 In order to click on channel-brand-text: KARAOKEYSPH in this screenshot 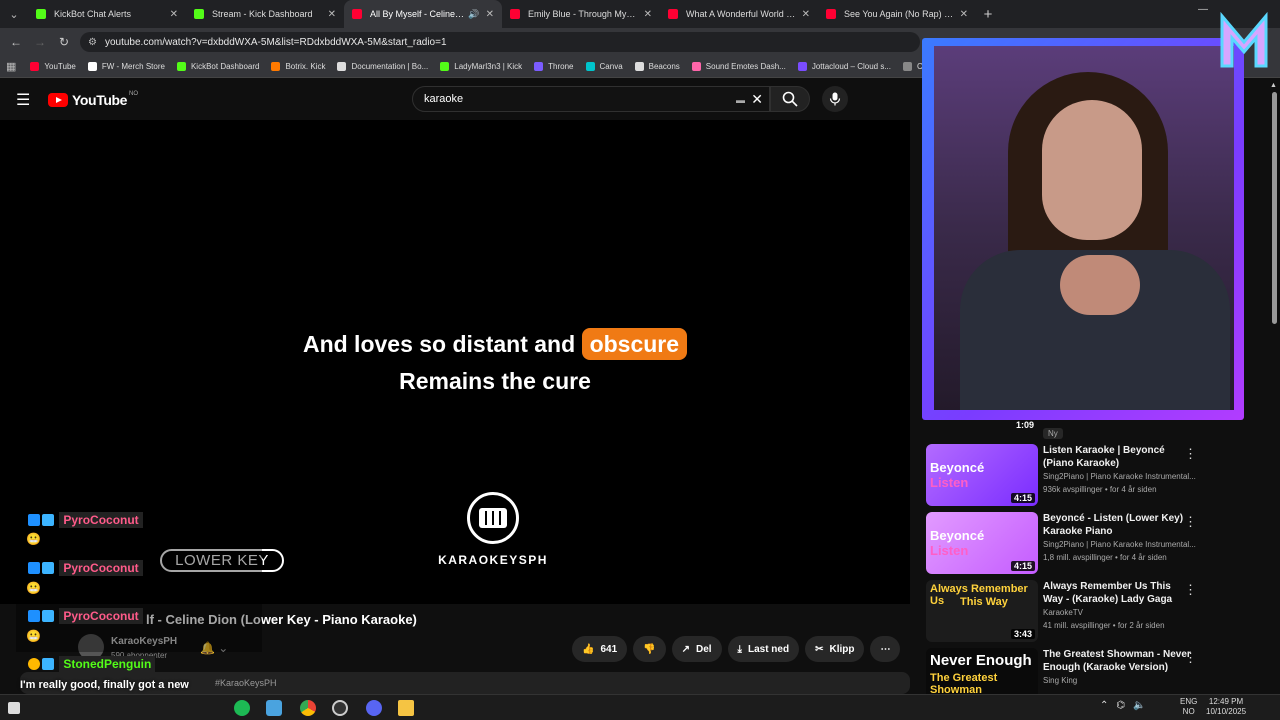, I will do `click(493, 560)`.